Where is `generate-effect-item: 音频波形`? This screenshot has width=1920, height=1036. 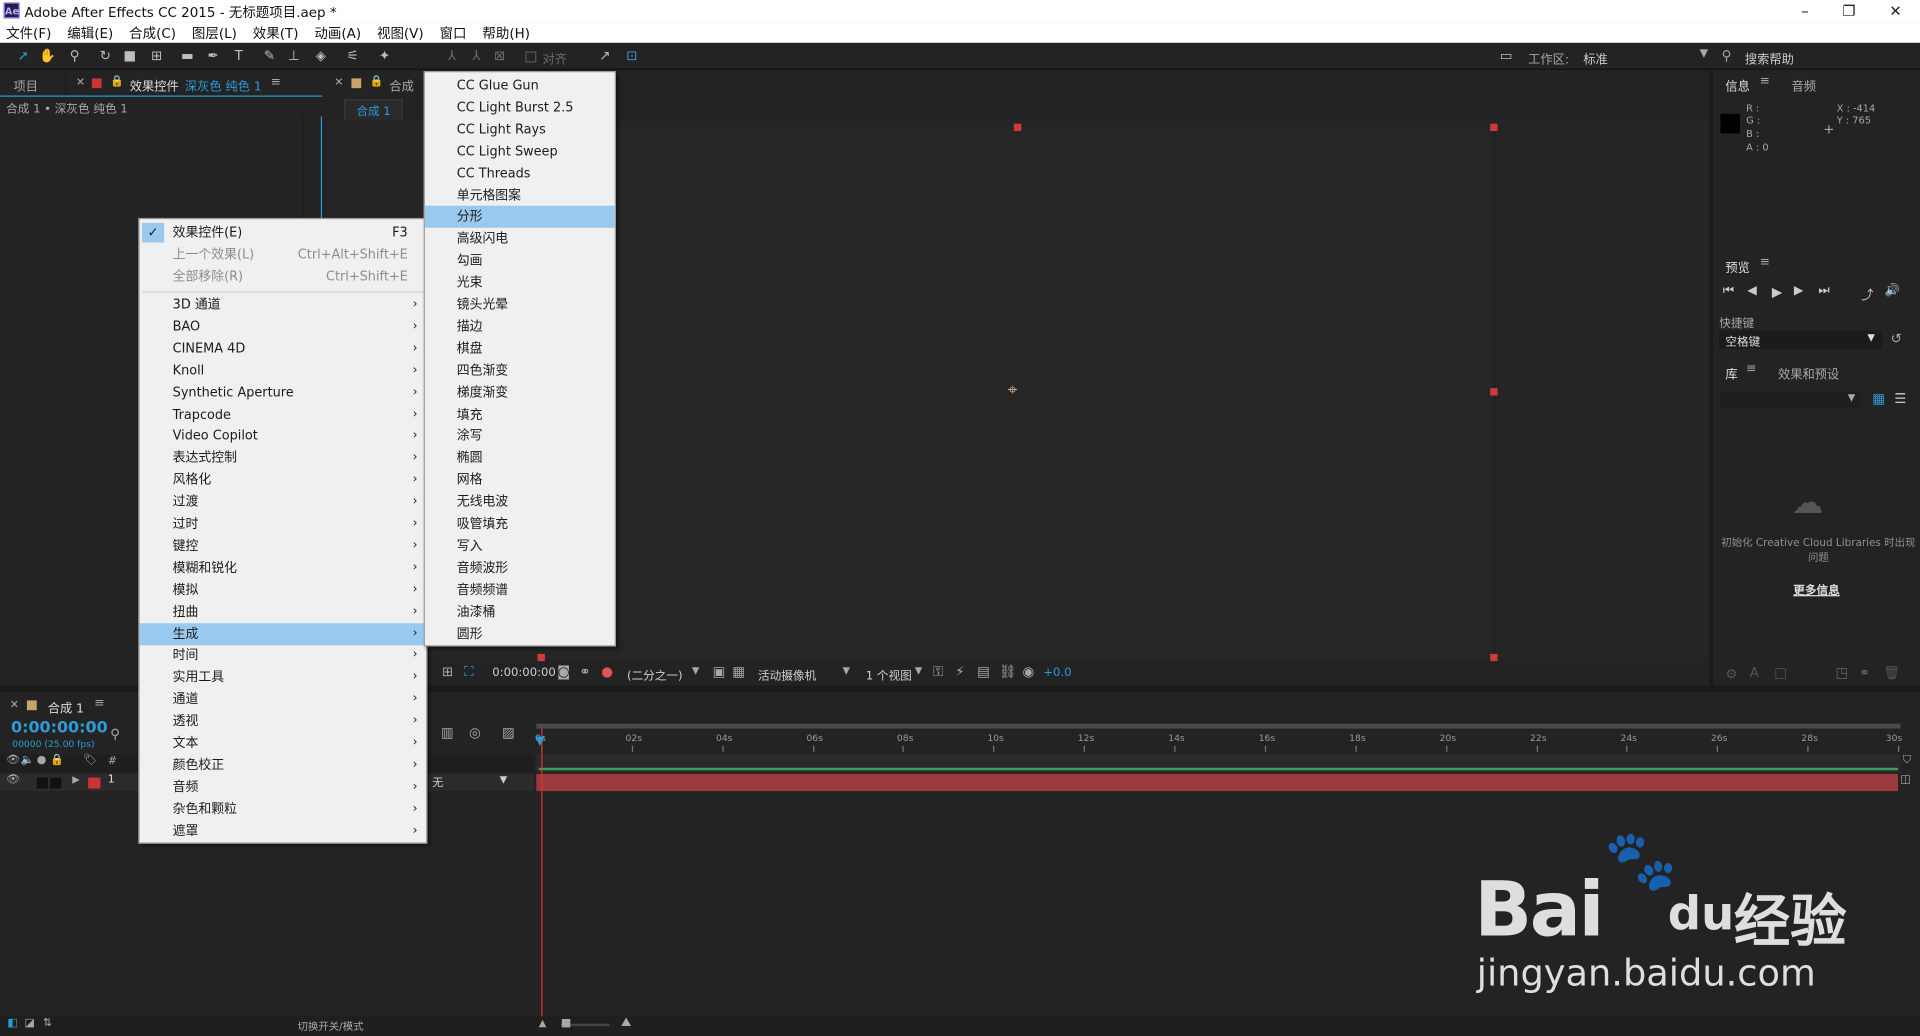 generate-effect-item: 音频波形 is located at coordinates (520, 568).